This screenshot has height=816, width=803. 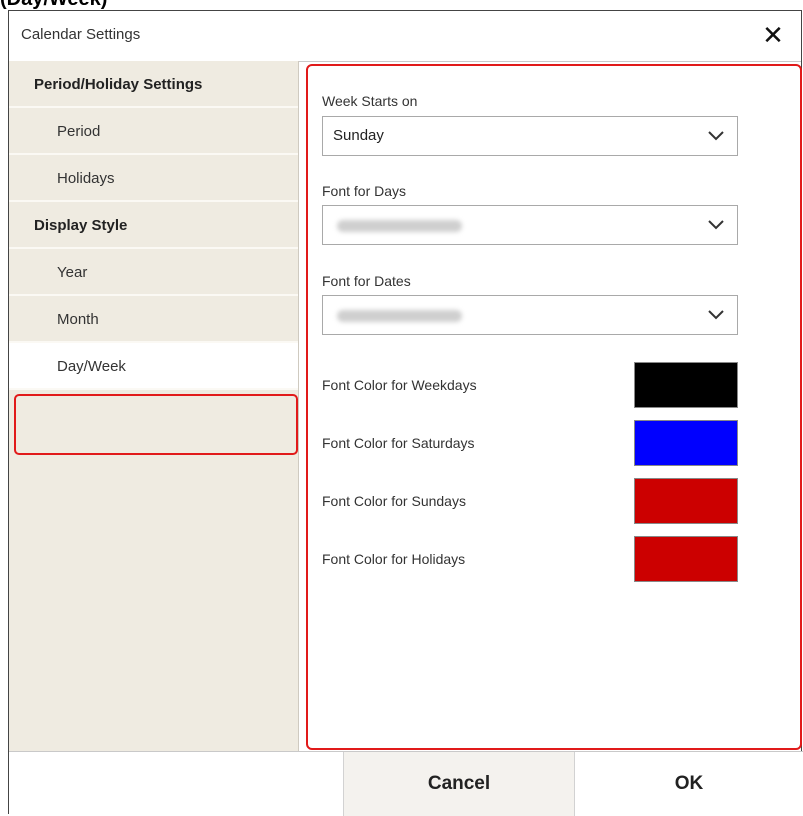 What do you see at coordinates (156, 424) in the screenshot?
I see `selection-highlight-frame` at bounding box center [156, 424].